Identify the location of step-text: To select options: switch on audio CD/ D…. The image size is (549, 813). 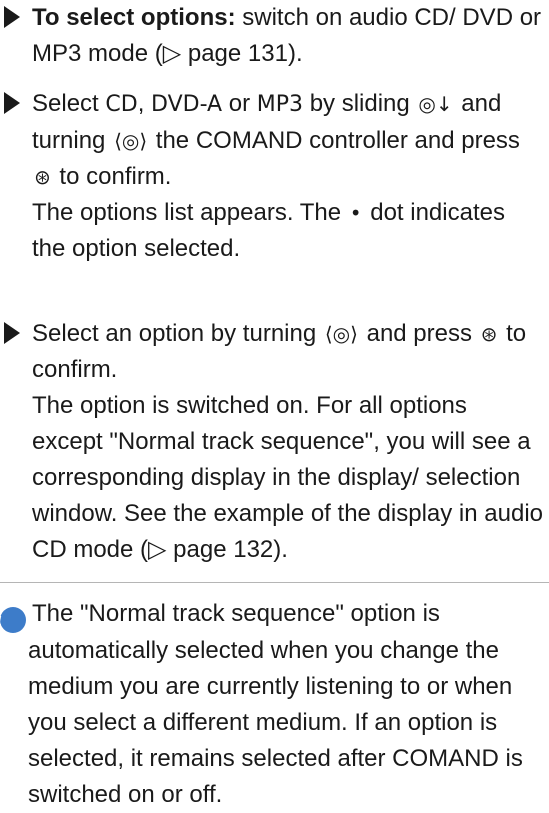
(274, 36).